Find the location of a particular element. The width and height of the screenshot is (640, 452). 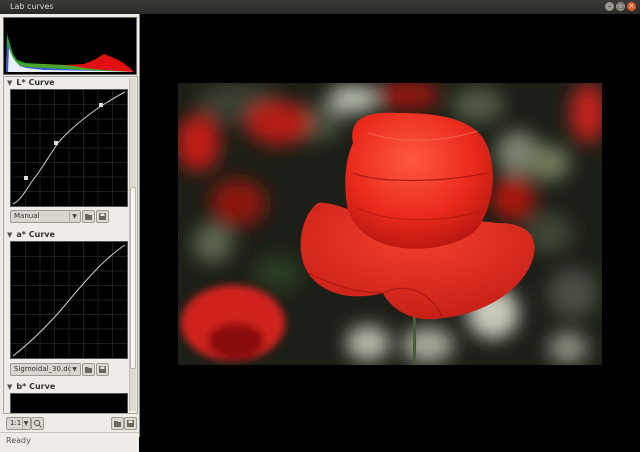

histogram is located at coordinates (70, 46).